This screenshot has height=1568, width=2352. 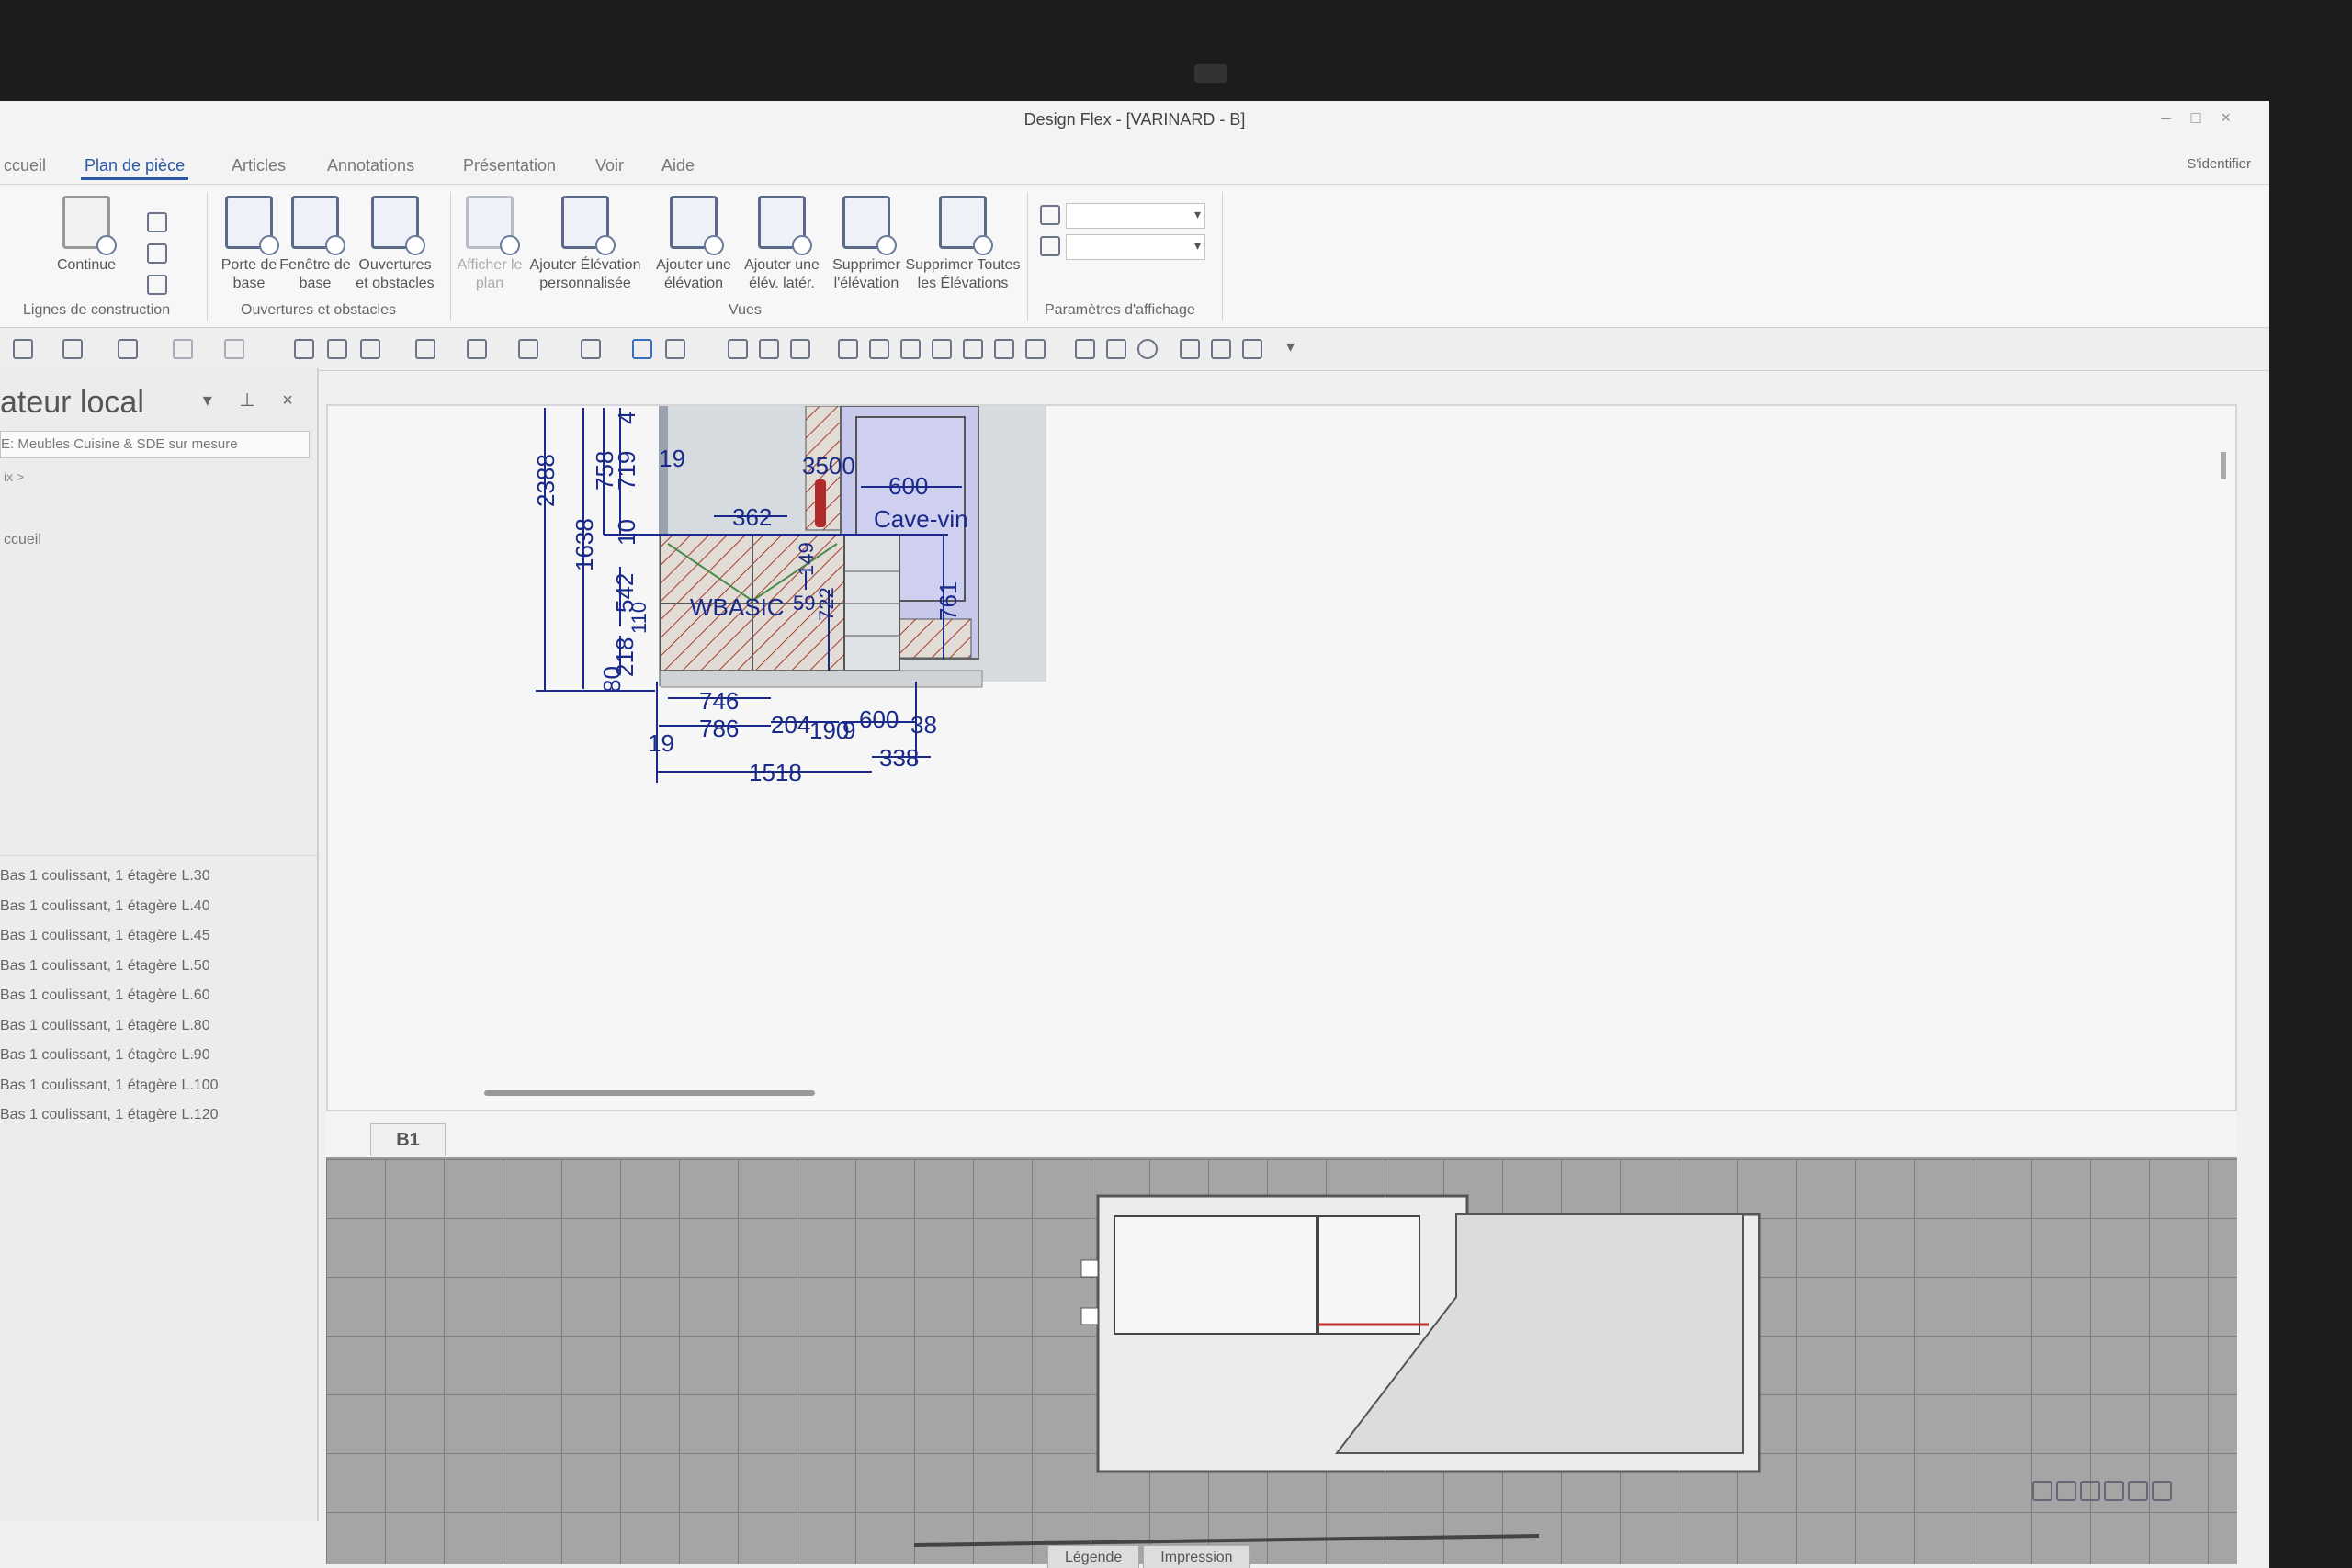 What do you see at coordinates (942, 349) in the screenshot?
I see `dimension-diag-icon` at bounding box center [942, 349].